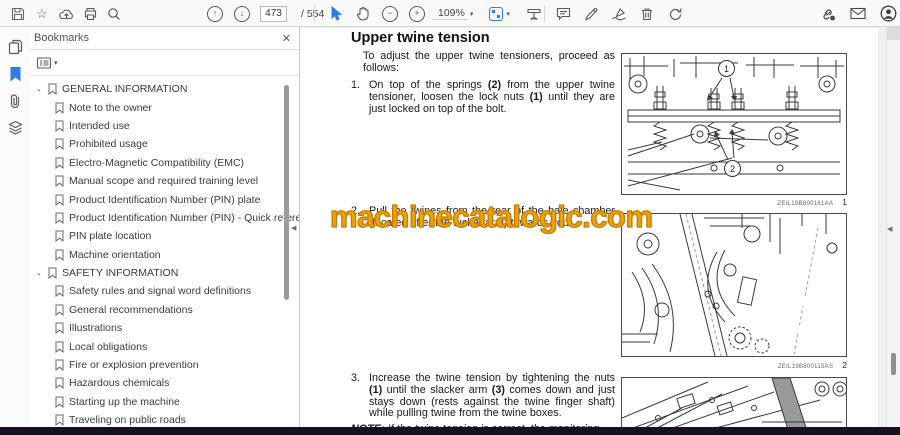  I want to click on panel-scrollbar-thumb, so click(286, 192).